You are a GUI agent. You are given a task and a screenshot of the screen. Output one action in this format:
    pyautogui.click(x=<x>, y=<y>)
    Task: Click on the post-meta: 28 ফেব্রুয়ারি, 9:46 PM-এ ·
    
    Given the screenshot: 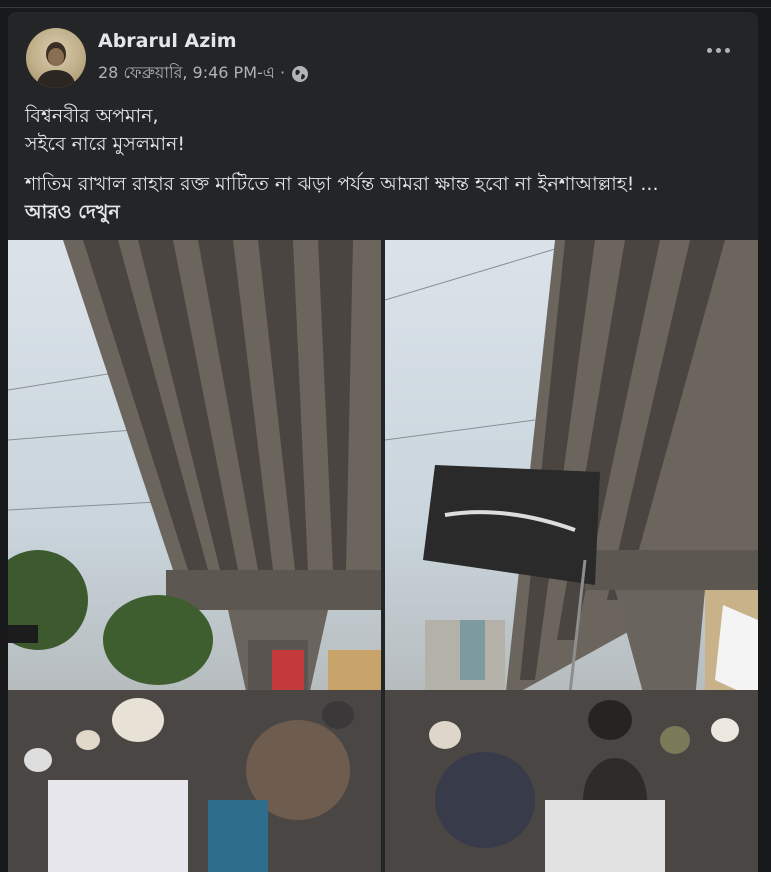 What is the action you would take?
    pyautogui.click(x=203, y=73)
    